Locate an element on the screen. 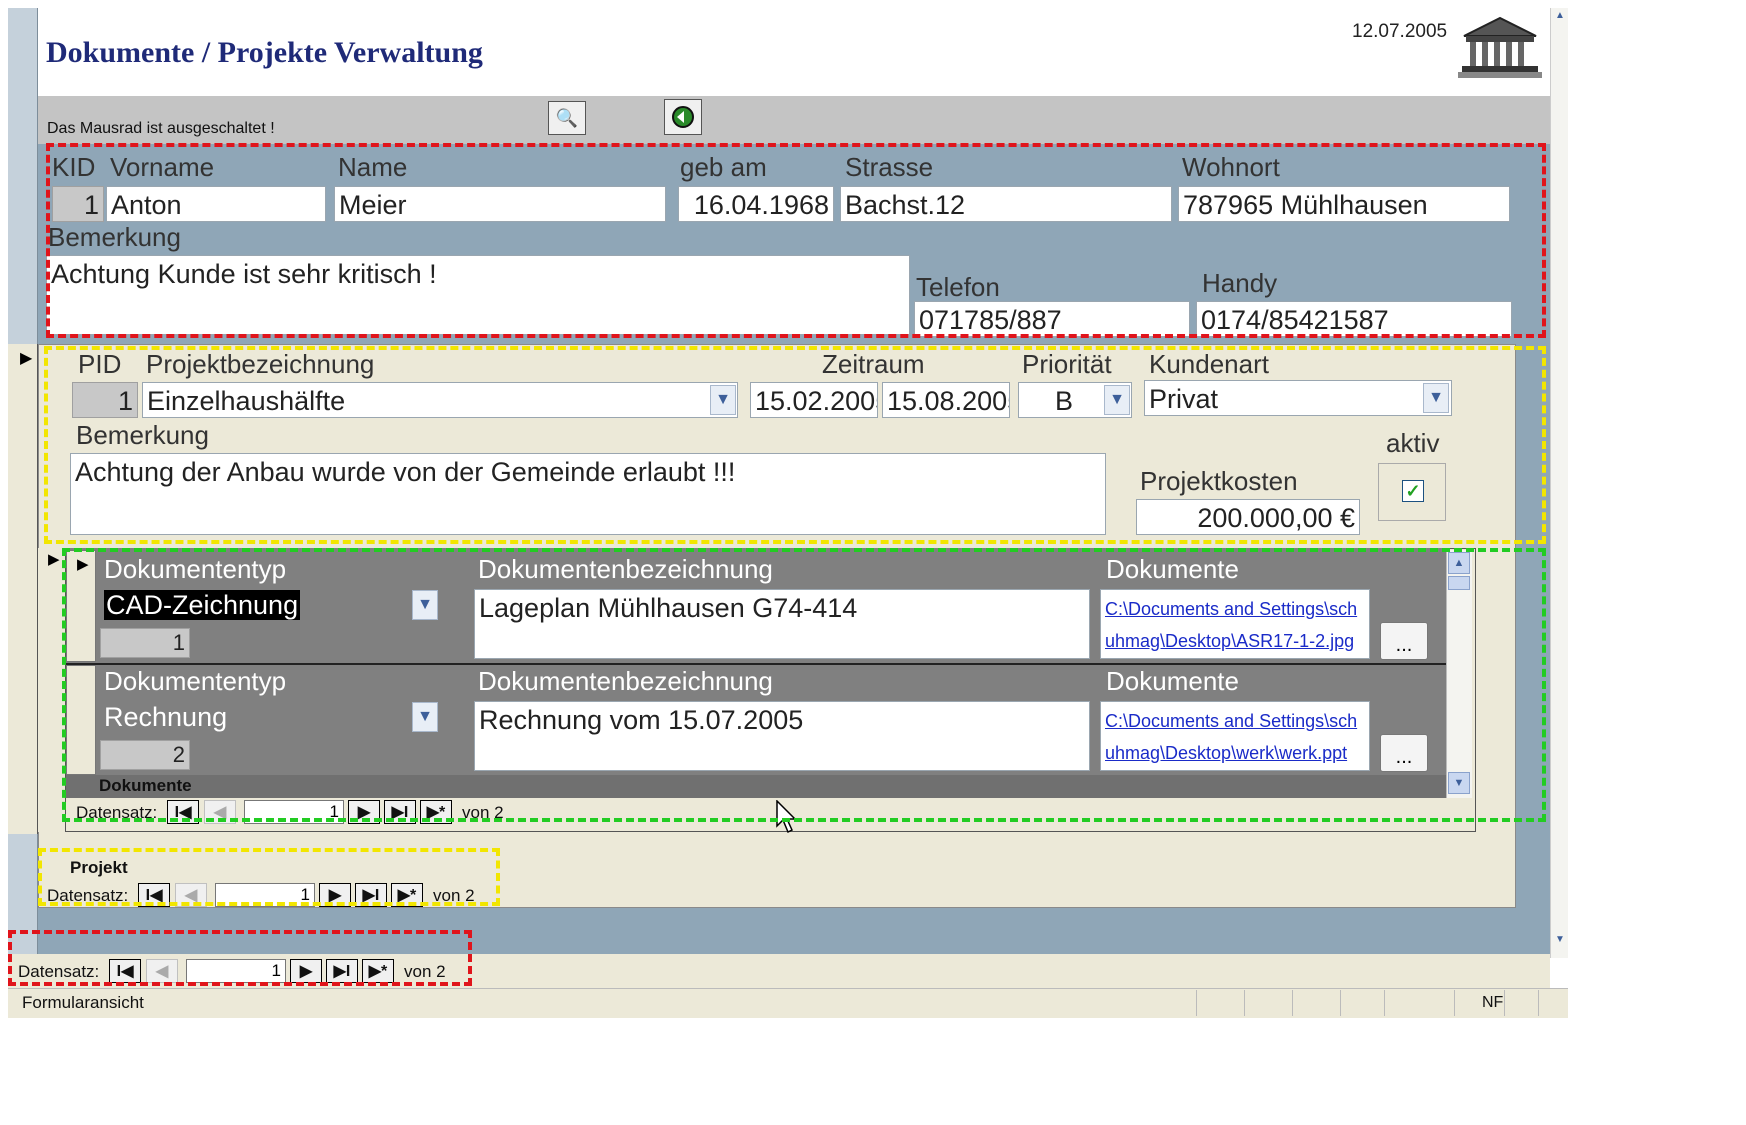 The image size is (1746, 1125). page-title: Dokumente / Projekte Verwaltung is located at coordinates (264, 52).